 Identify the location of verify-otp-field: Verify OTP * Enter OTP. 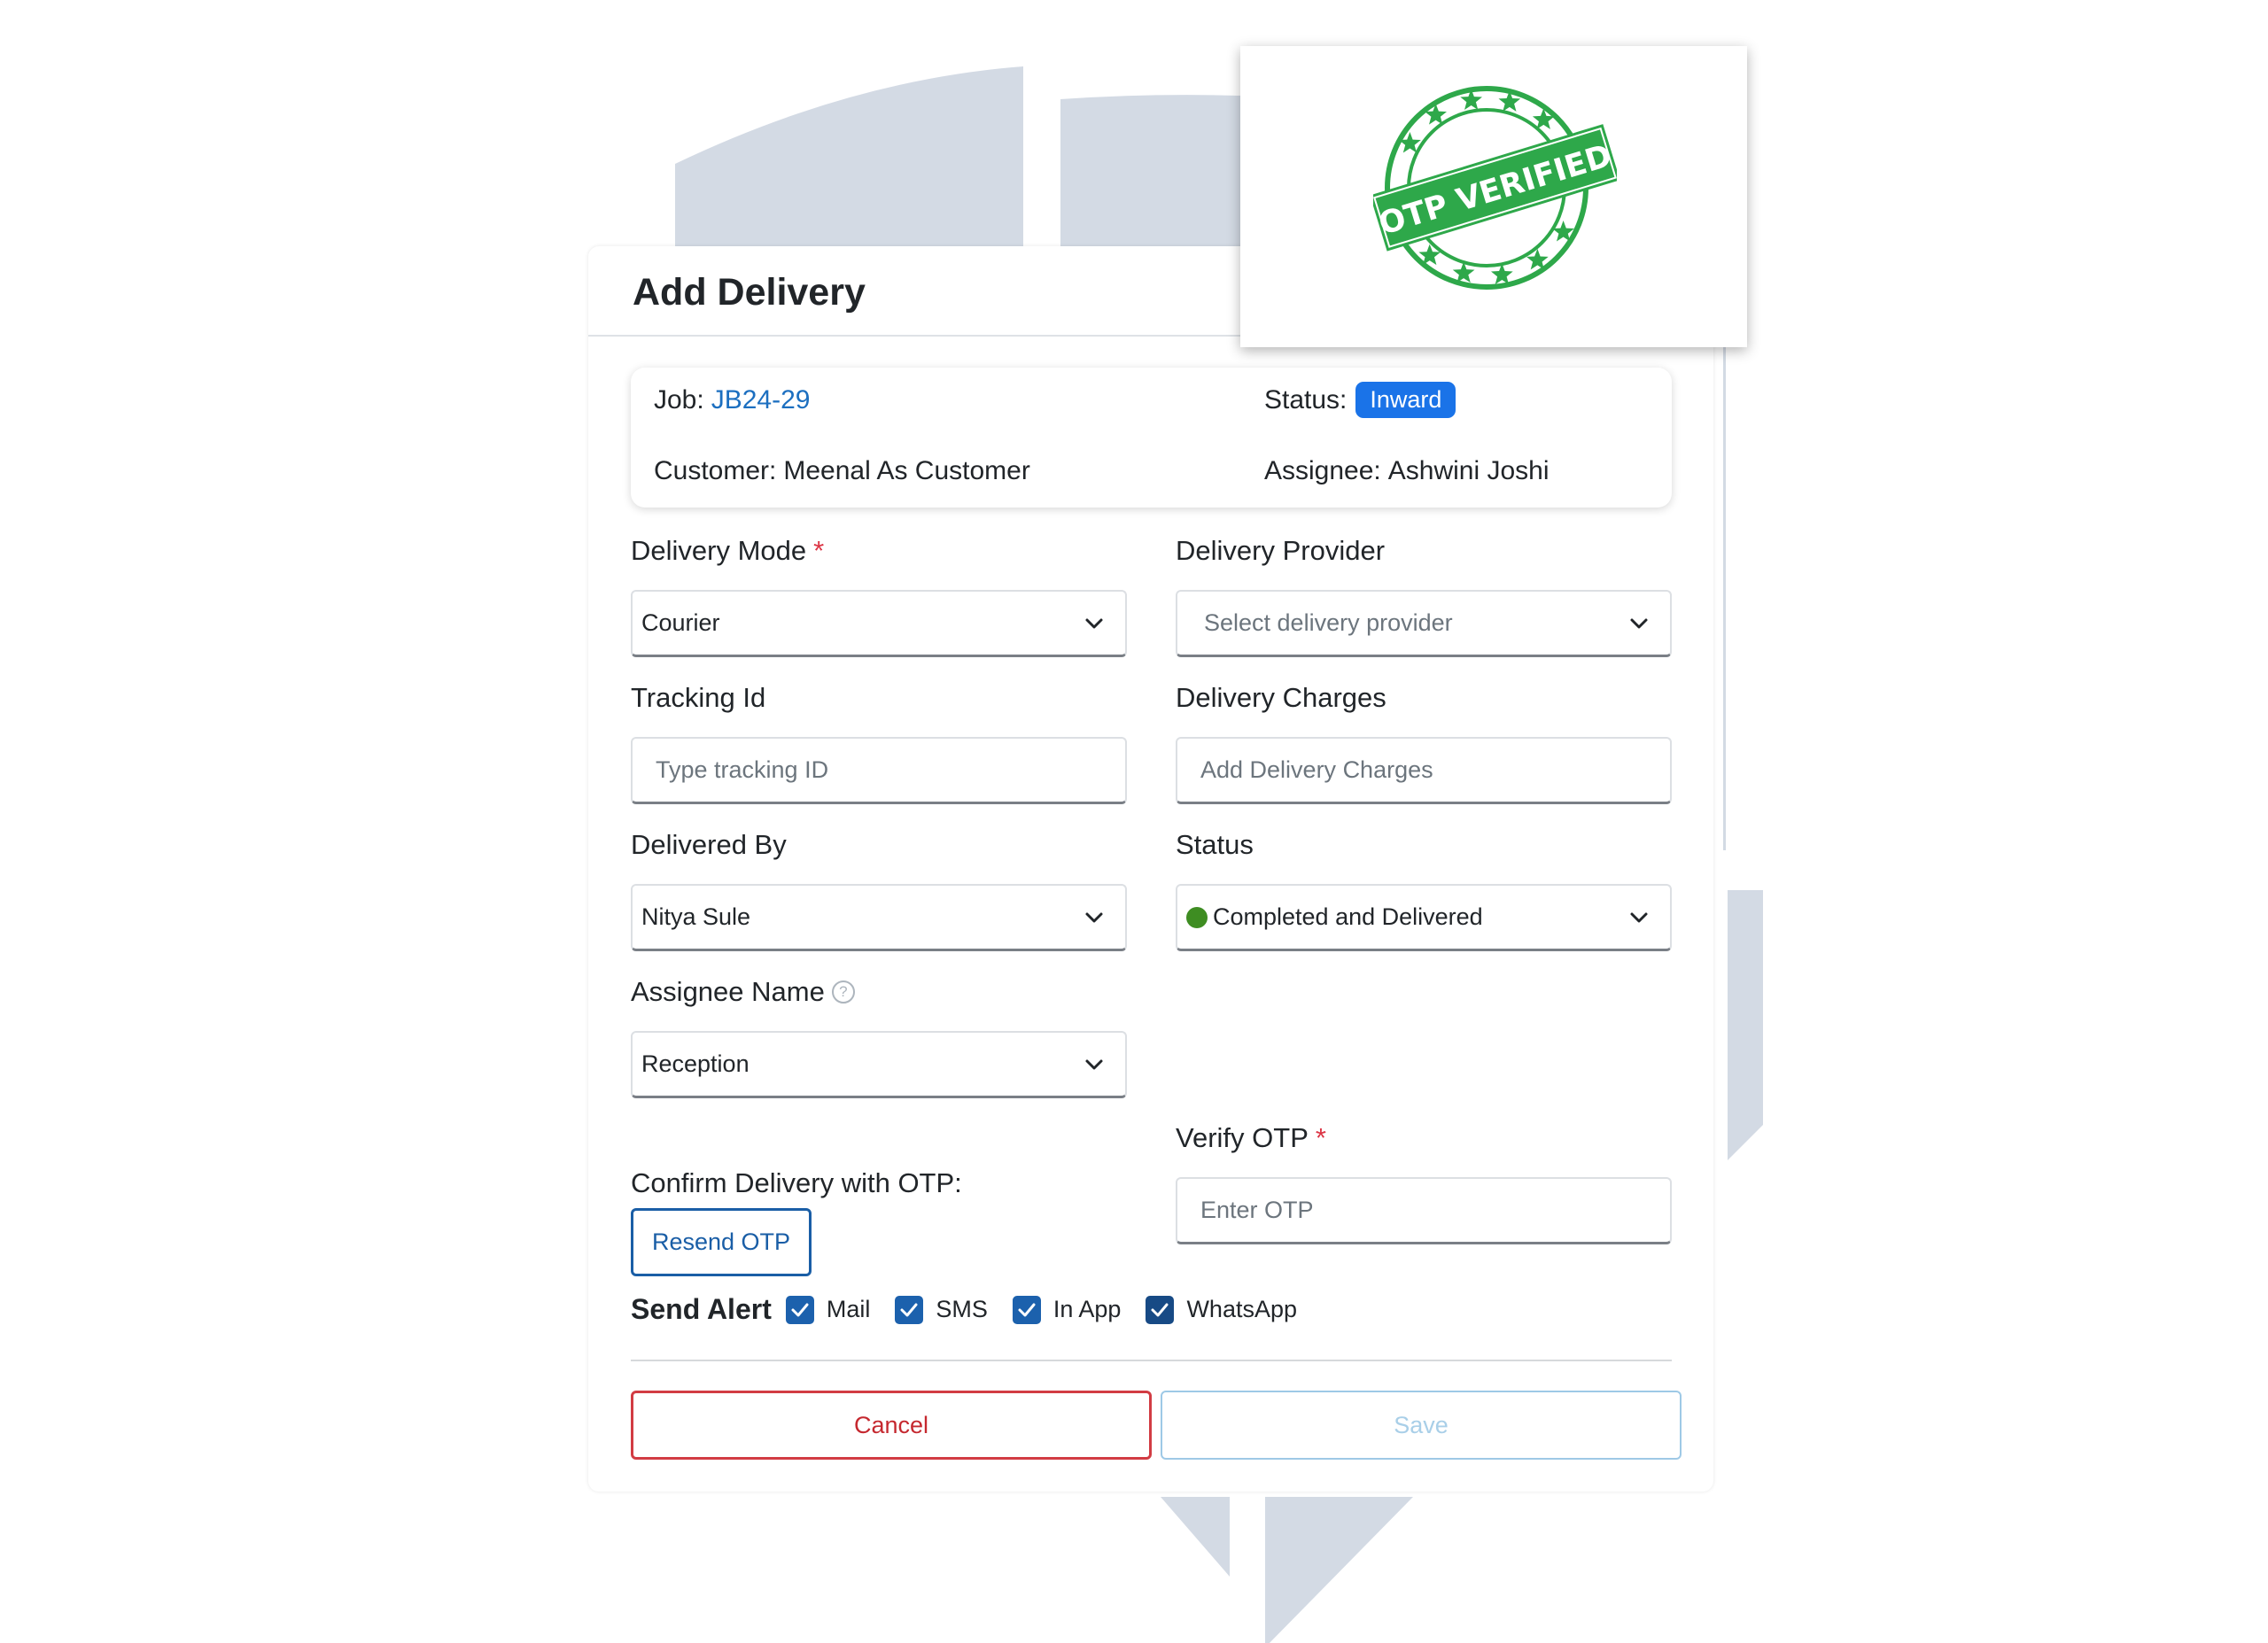
(1424, 1181).